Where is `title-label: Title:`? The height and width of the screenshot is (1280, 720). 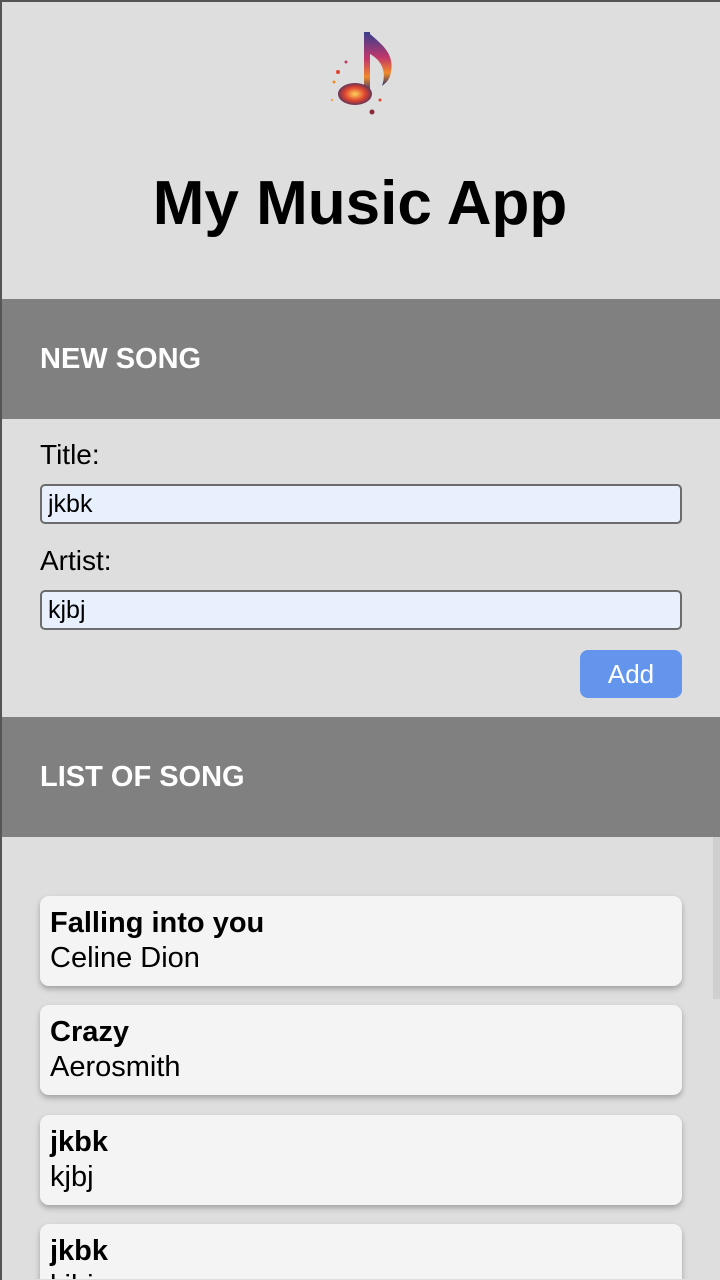 title-label: Title: is located at coordinates (70, 454).